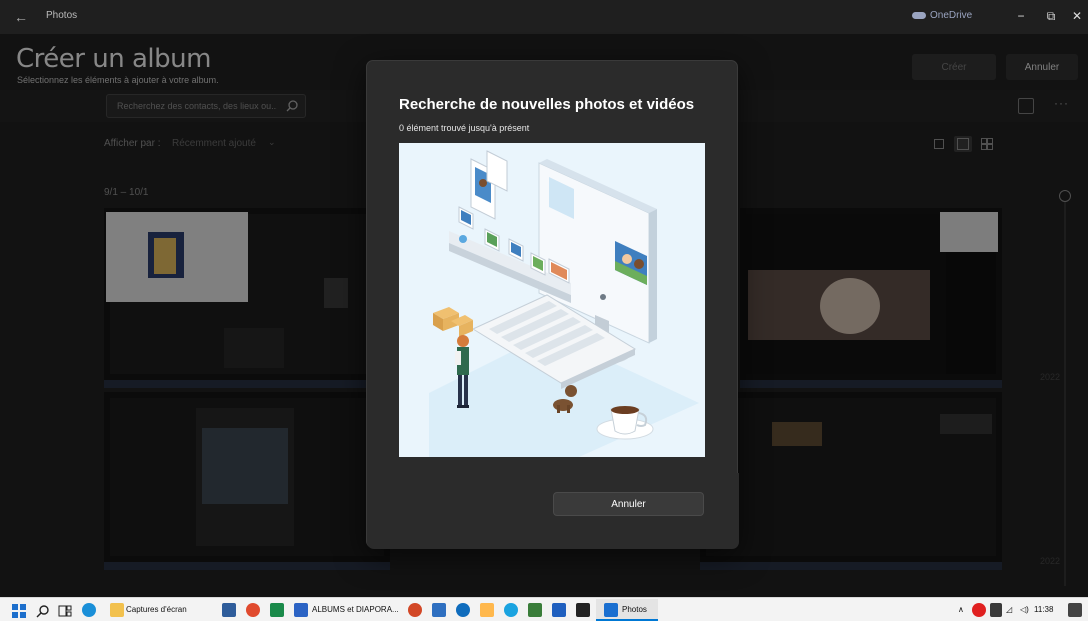 This screenshot has width=1088, height=621. I want to click on onedrive-status: OneDrive, so click(942, 15).